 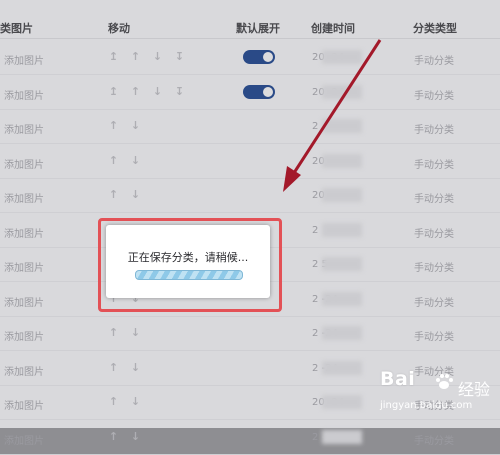 What do you see at coordinates (435, 28) in the screenshot?
I see `header-type: 分类类型` at bounding box center [435, 28].